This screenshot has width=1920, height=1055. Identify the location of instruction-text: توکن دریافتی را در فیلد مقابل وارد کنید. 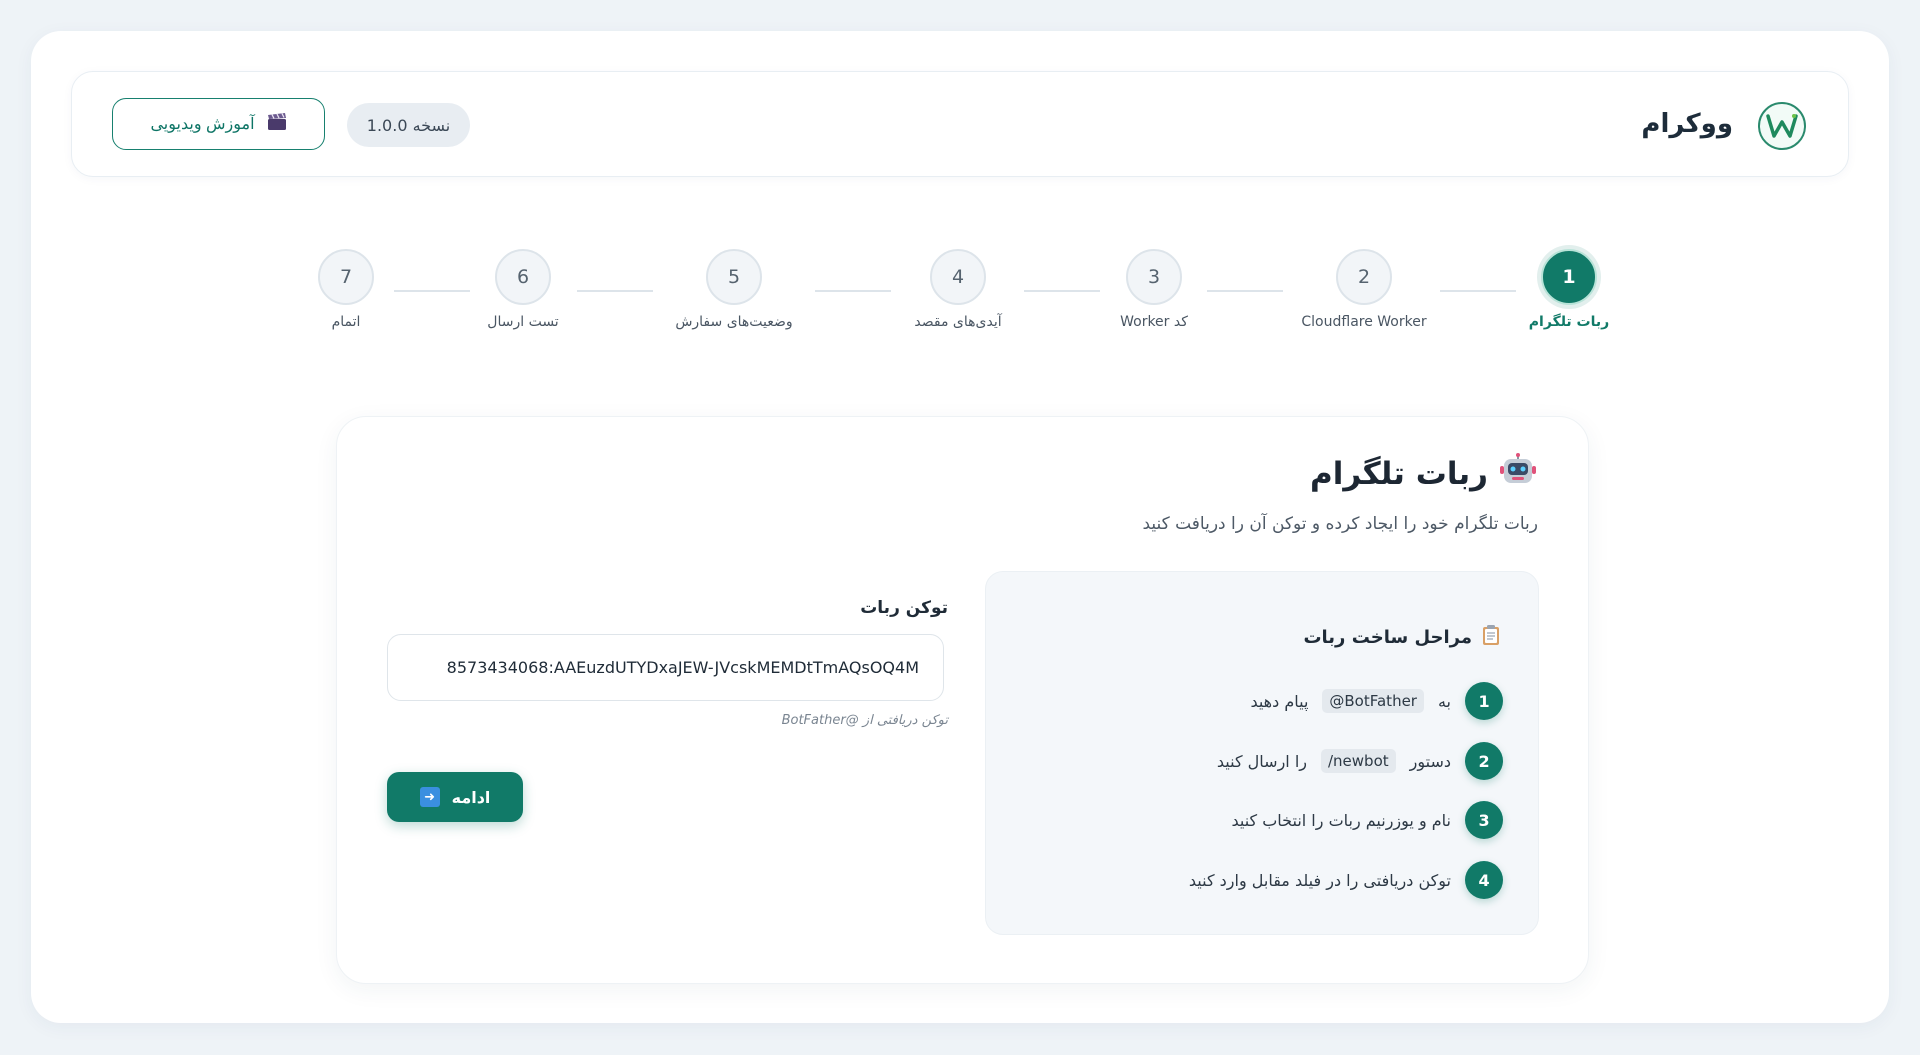
(1319, 880).